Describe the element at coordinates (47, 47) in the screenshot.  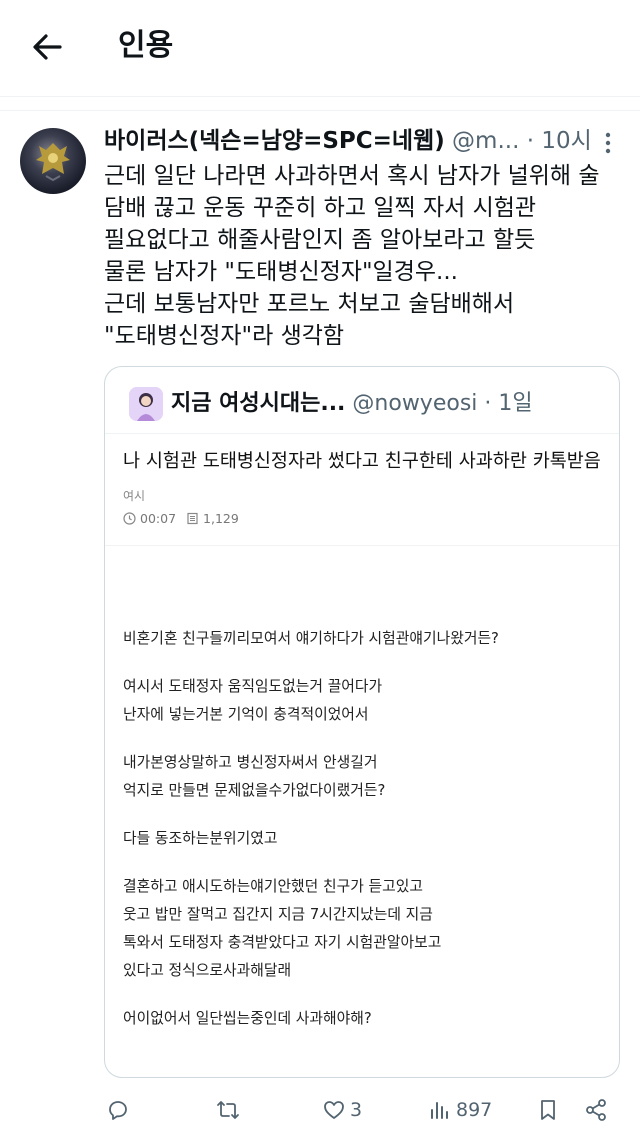
I see `back-arrow-icon` at that location.